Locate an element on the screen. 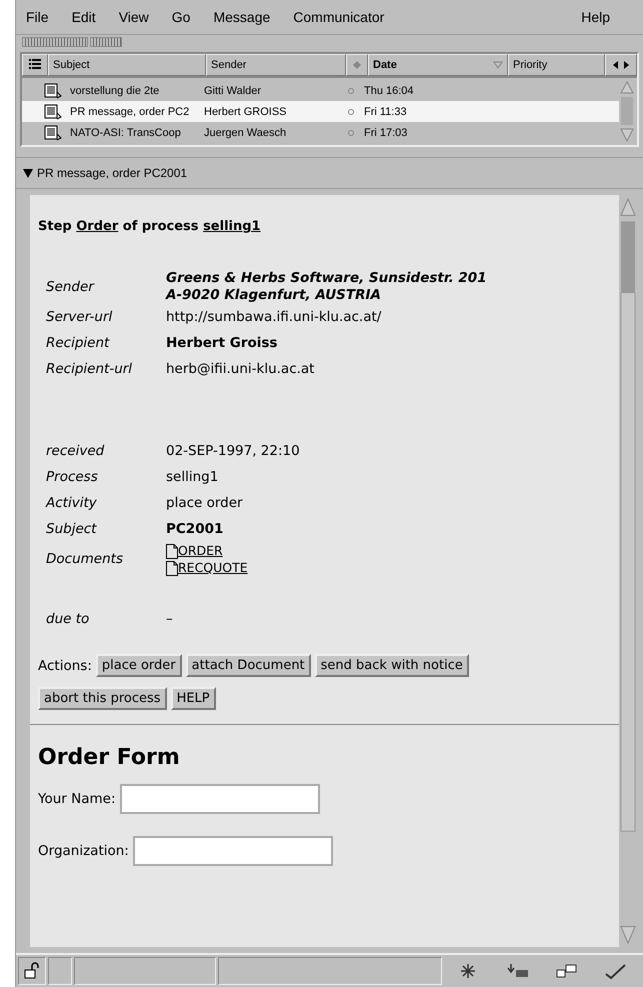 This screenshot has width=643, height=987. field-label: Sender is located at coordinates (71, 287).